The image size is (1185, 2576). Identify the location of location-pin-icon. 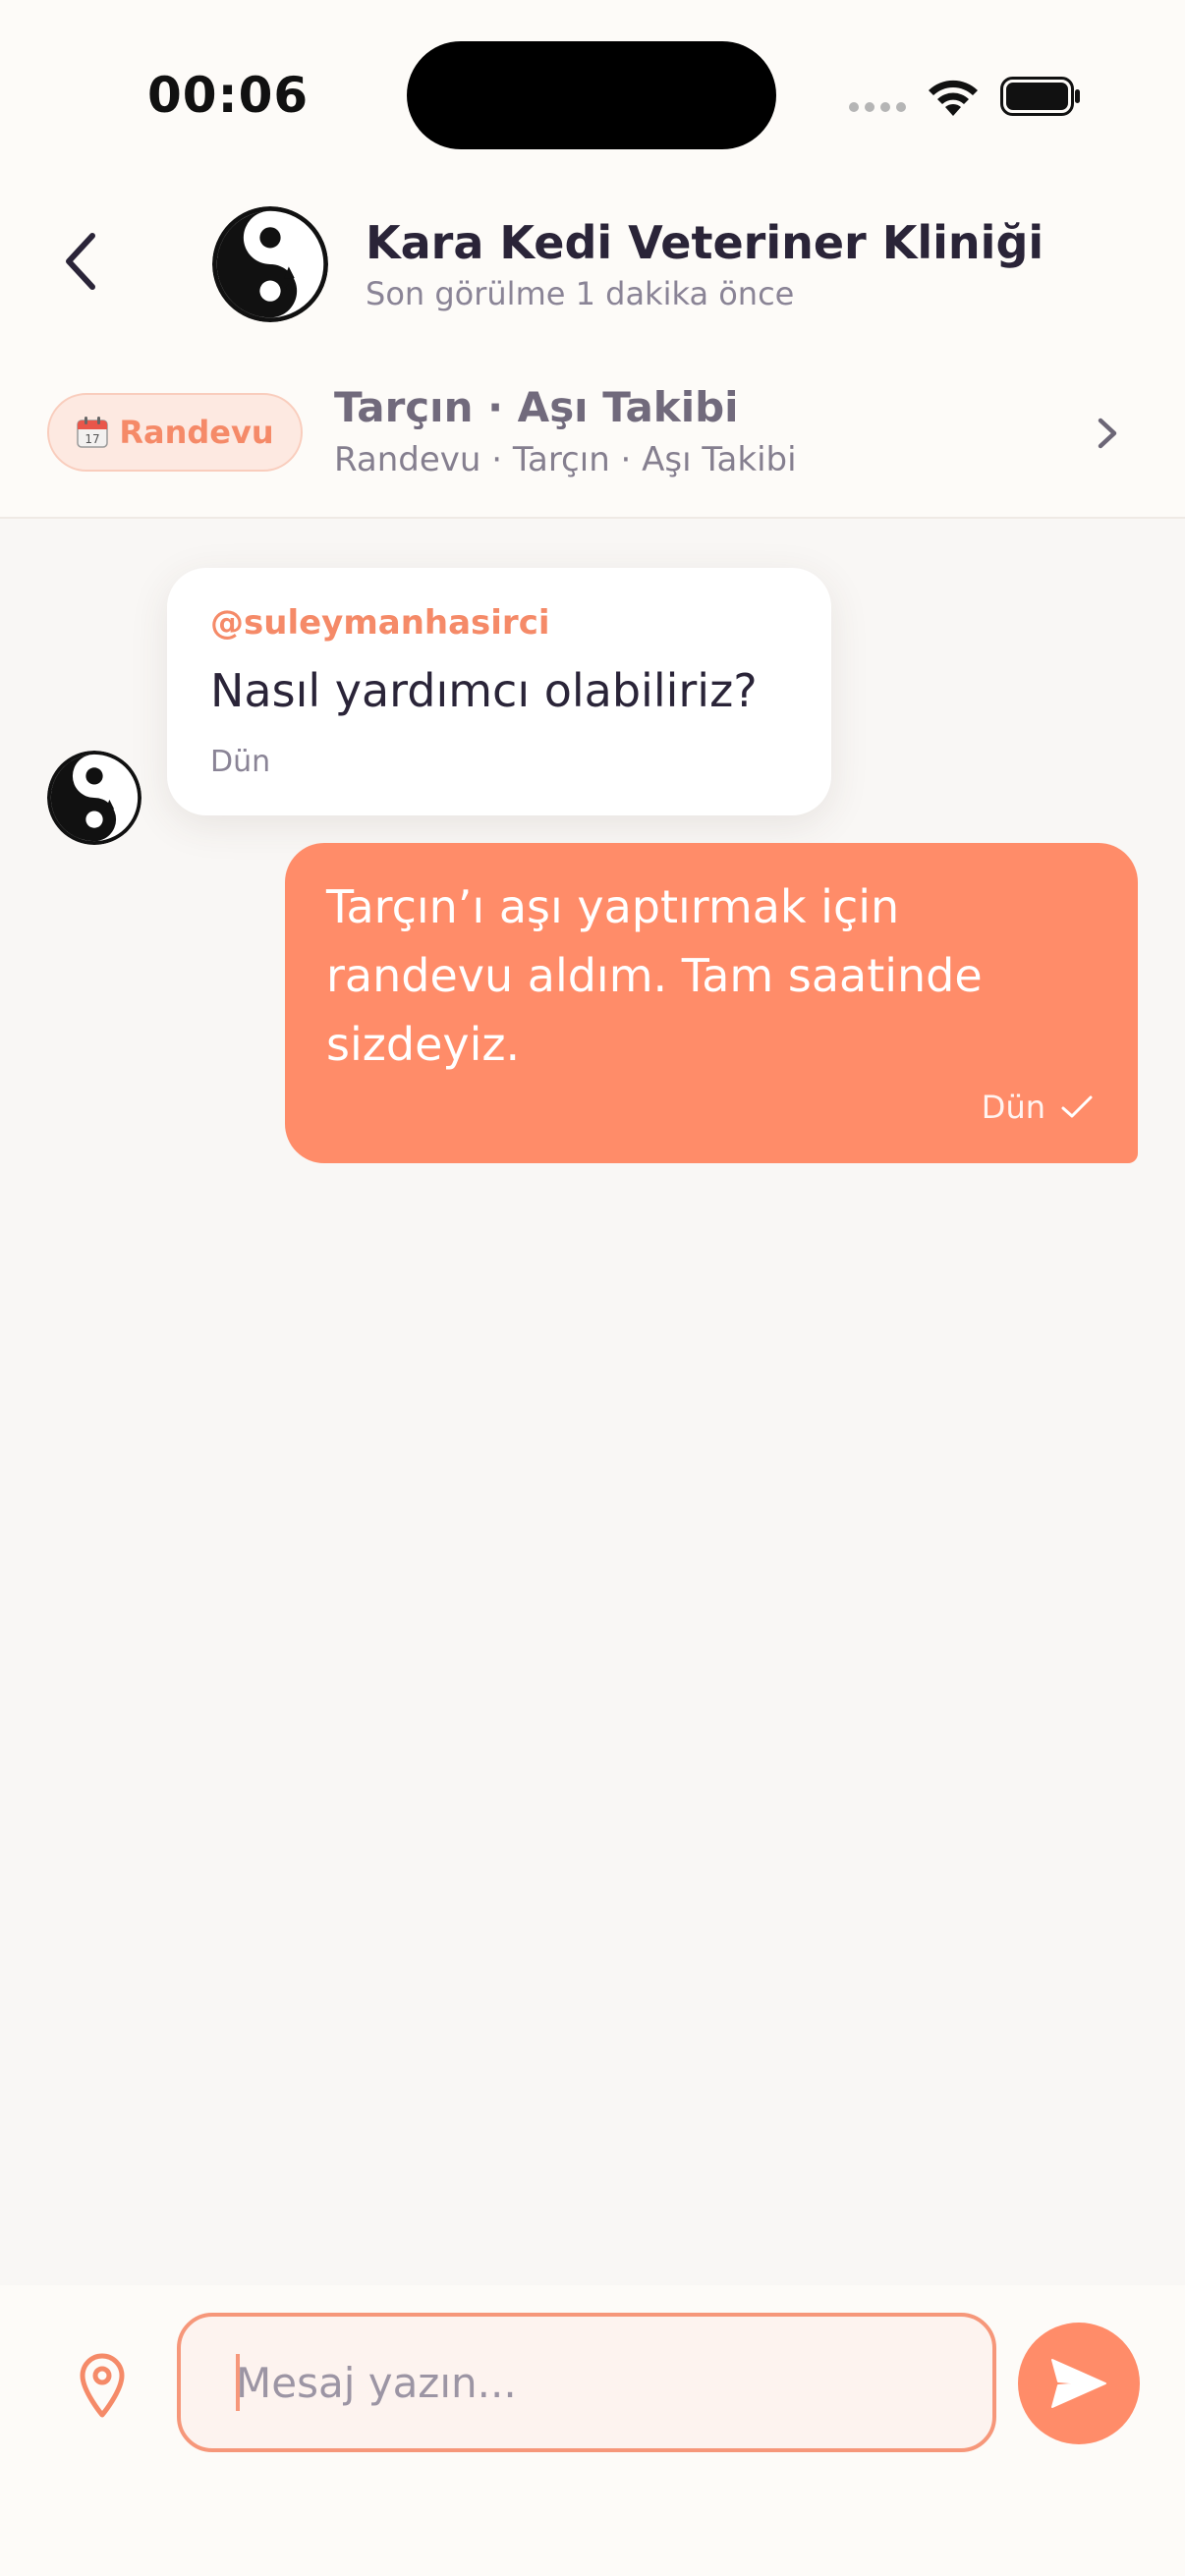
(103, 2384).